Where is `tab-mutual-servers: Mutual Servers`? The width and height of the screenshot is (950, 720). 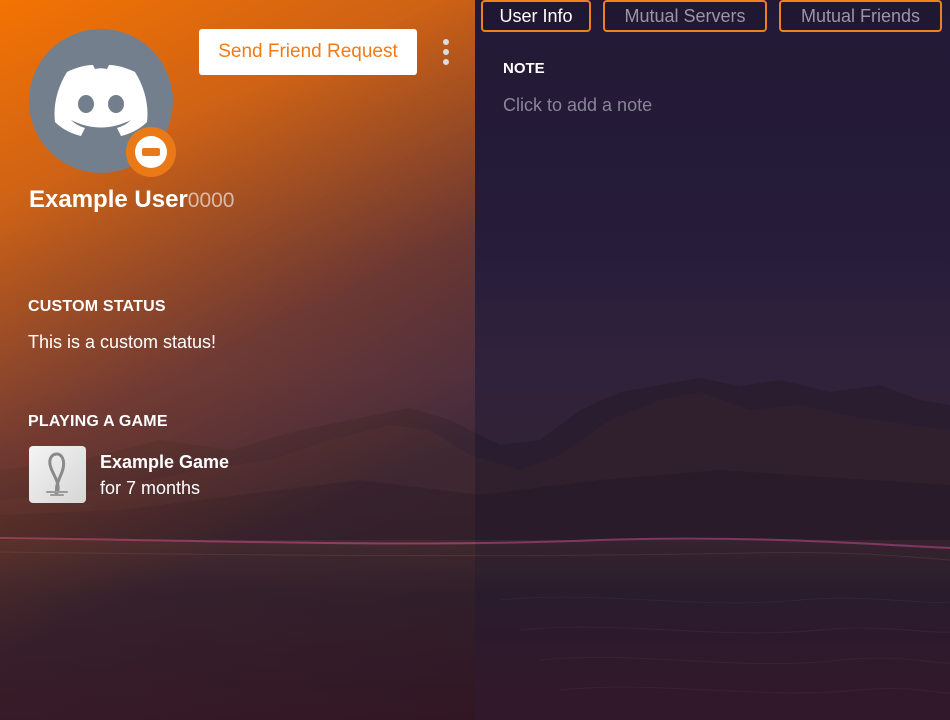 tab-mutual-servers: Mutual Servers is located at coordinates (685, 16).